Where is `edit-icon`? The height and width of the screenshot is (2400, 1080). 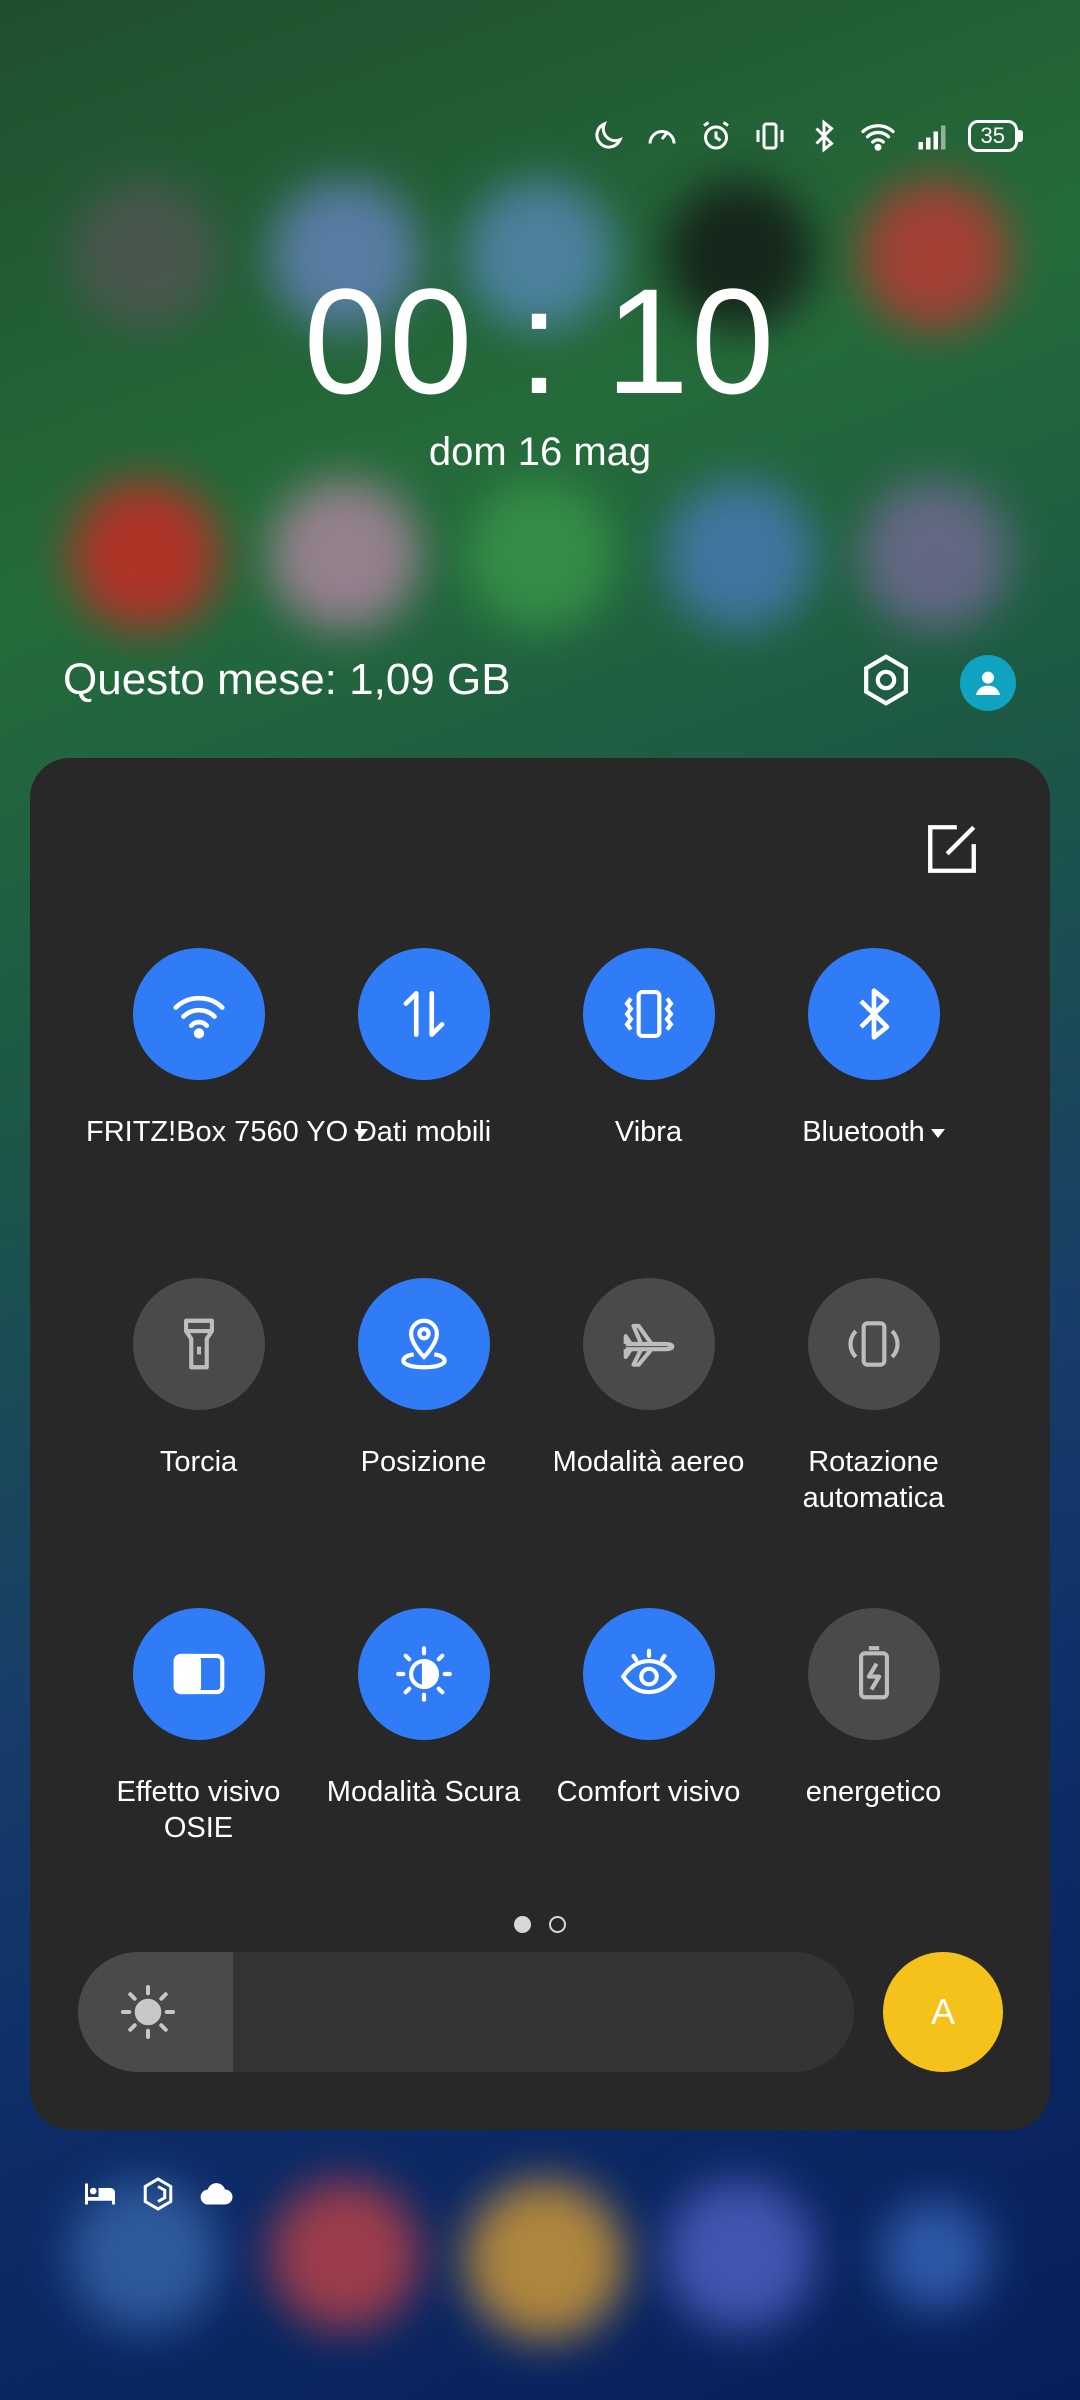 edit-icon is located at coordinates (952, 849).